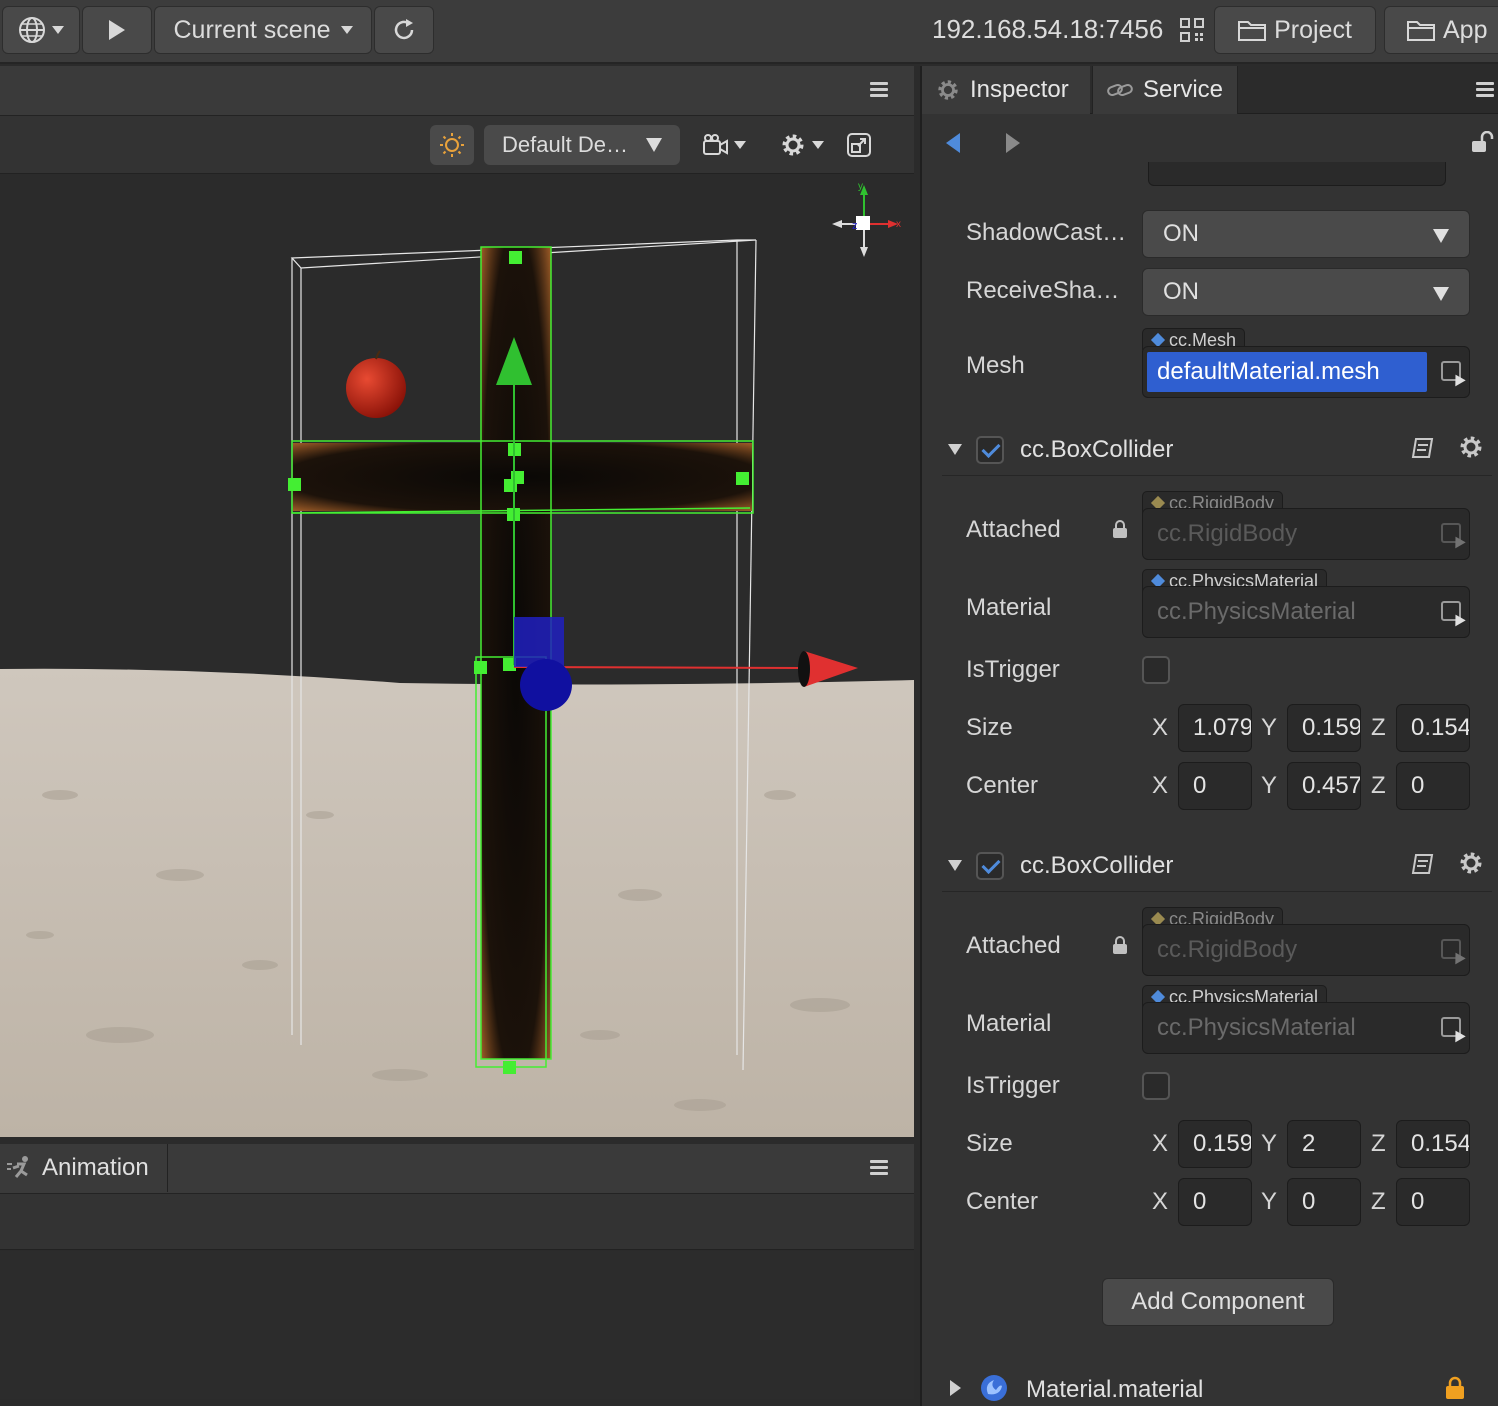  I want to click on diamond-icon, so click(1158, 340).